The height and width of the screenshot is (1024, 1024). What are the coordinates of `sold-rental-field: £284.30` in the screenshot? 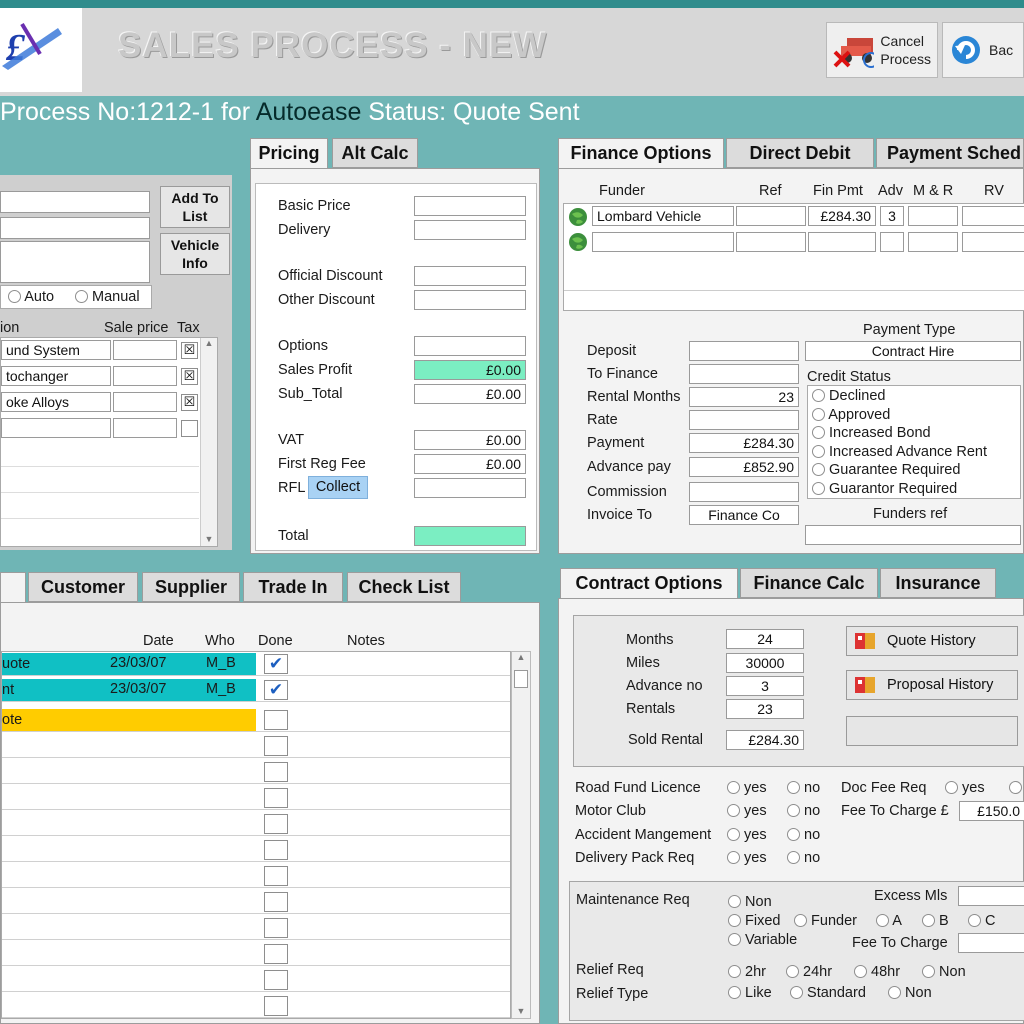 It's located at (765, 740).